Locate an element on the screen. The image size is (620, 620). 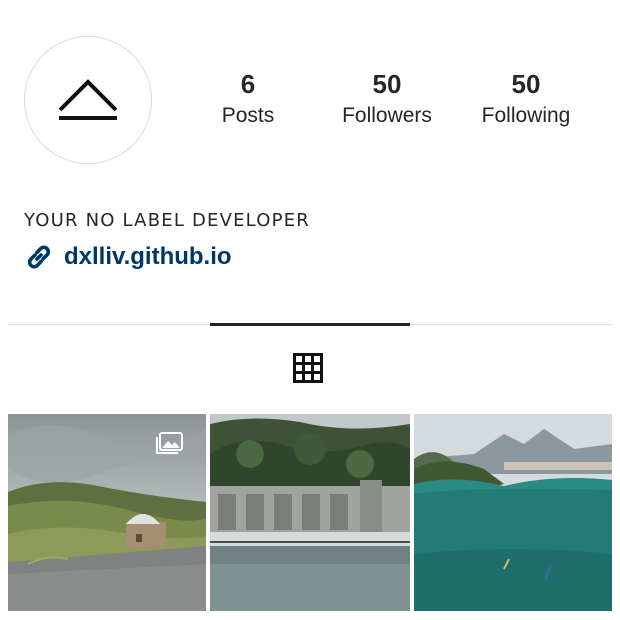
posts-stat: 6 Posts is located at coordinates (248, 99).